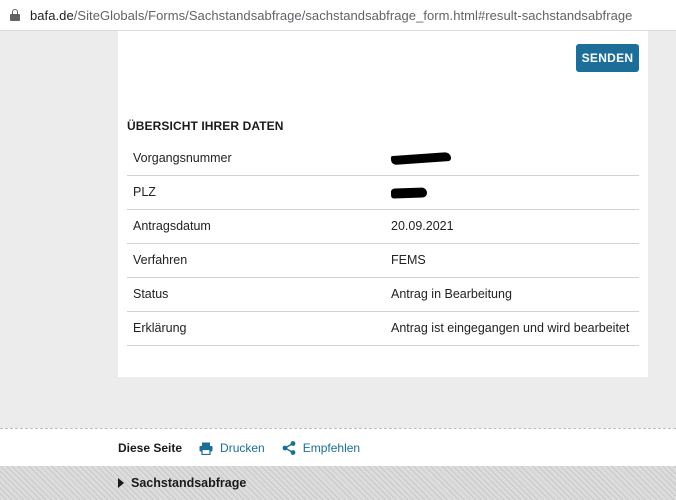 The width and height of the screenshot is (676, 500). I want to click on breadcrumb-bar: Sachstandsabfrage, so click(338, 483).